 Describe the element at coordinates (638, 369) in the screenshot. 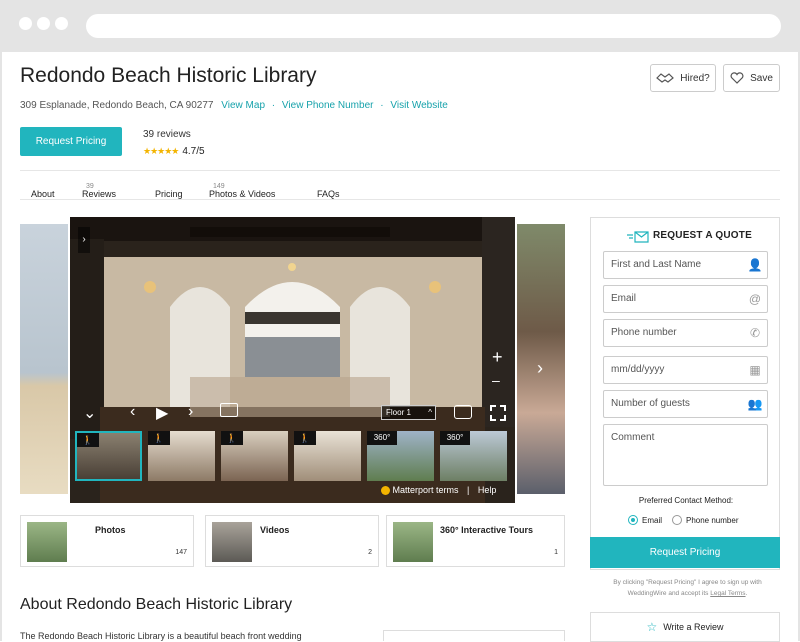

I see `field-placeholder: mm/dd/yyyy` at that location.